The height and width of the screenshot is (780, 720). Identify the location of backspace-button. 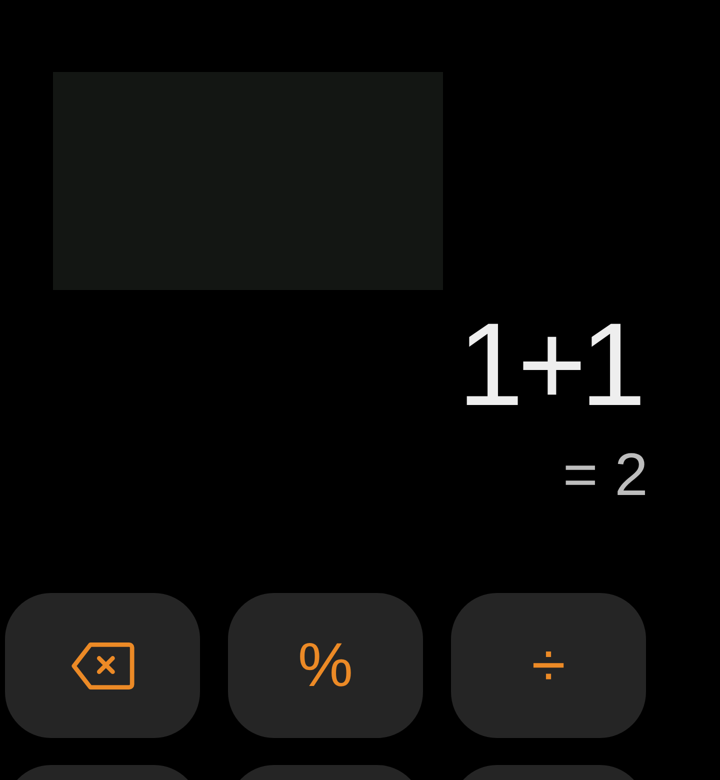
(102, 665).